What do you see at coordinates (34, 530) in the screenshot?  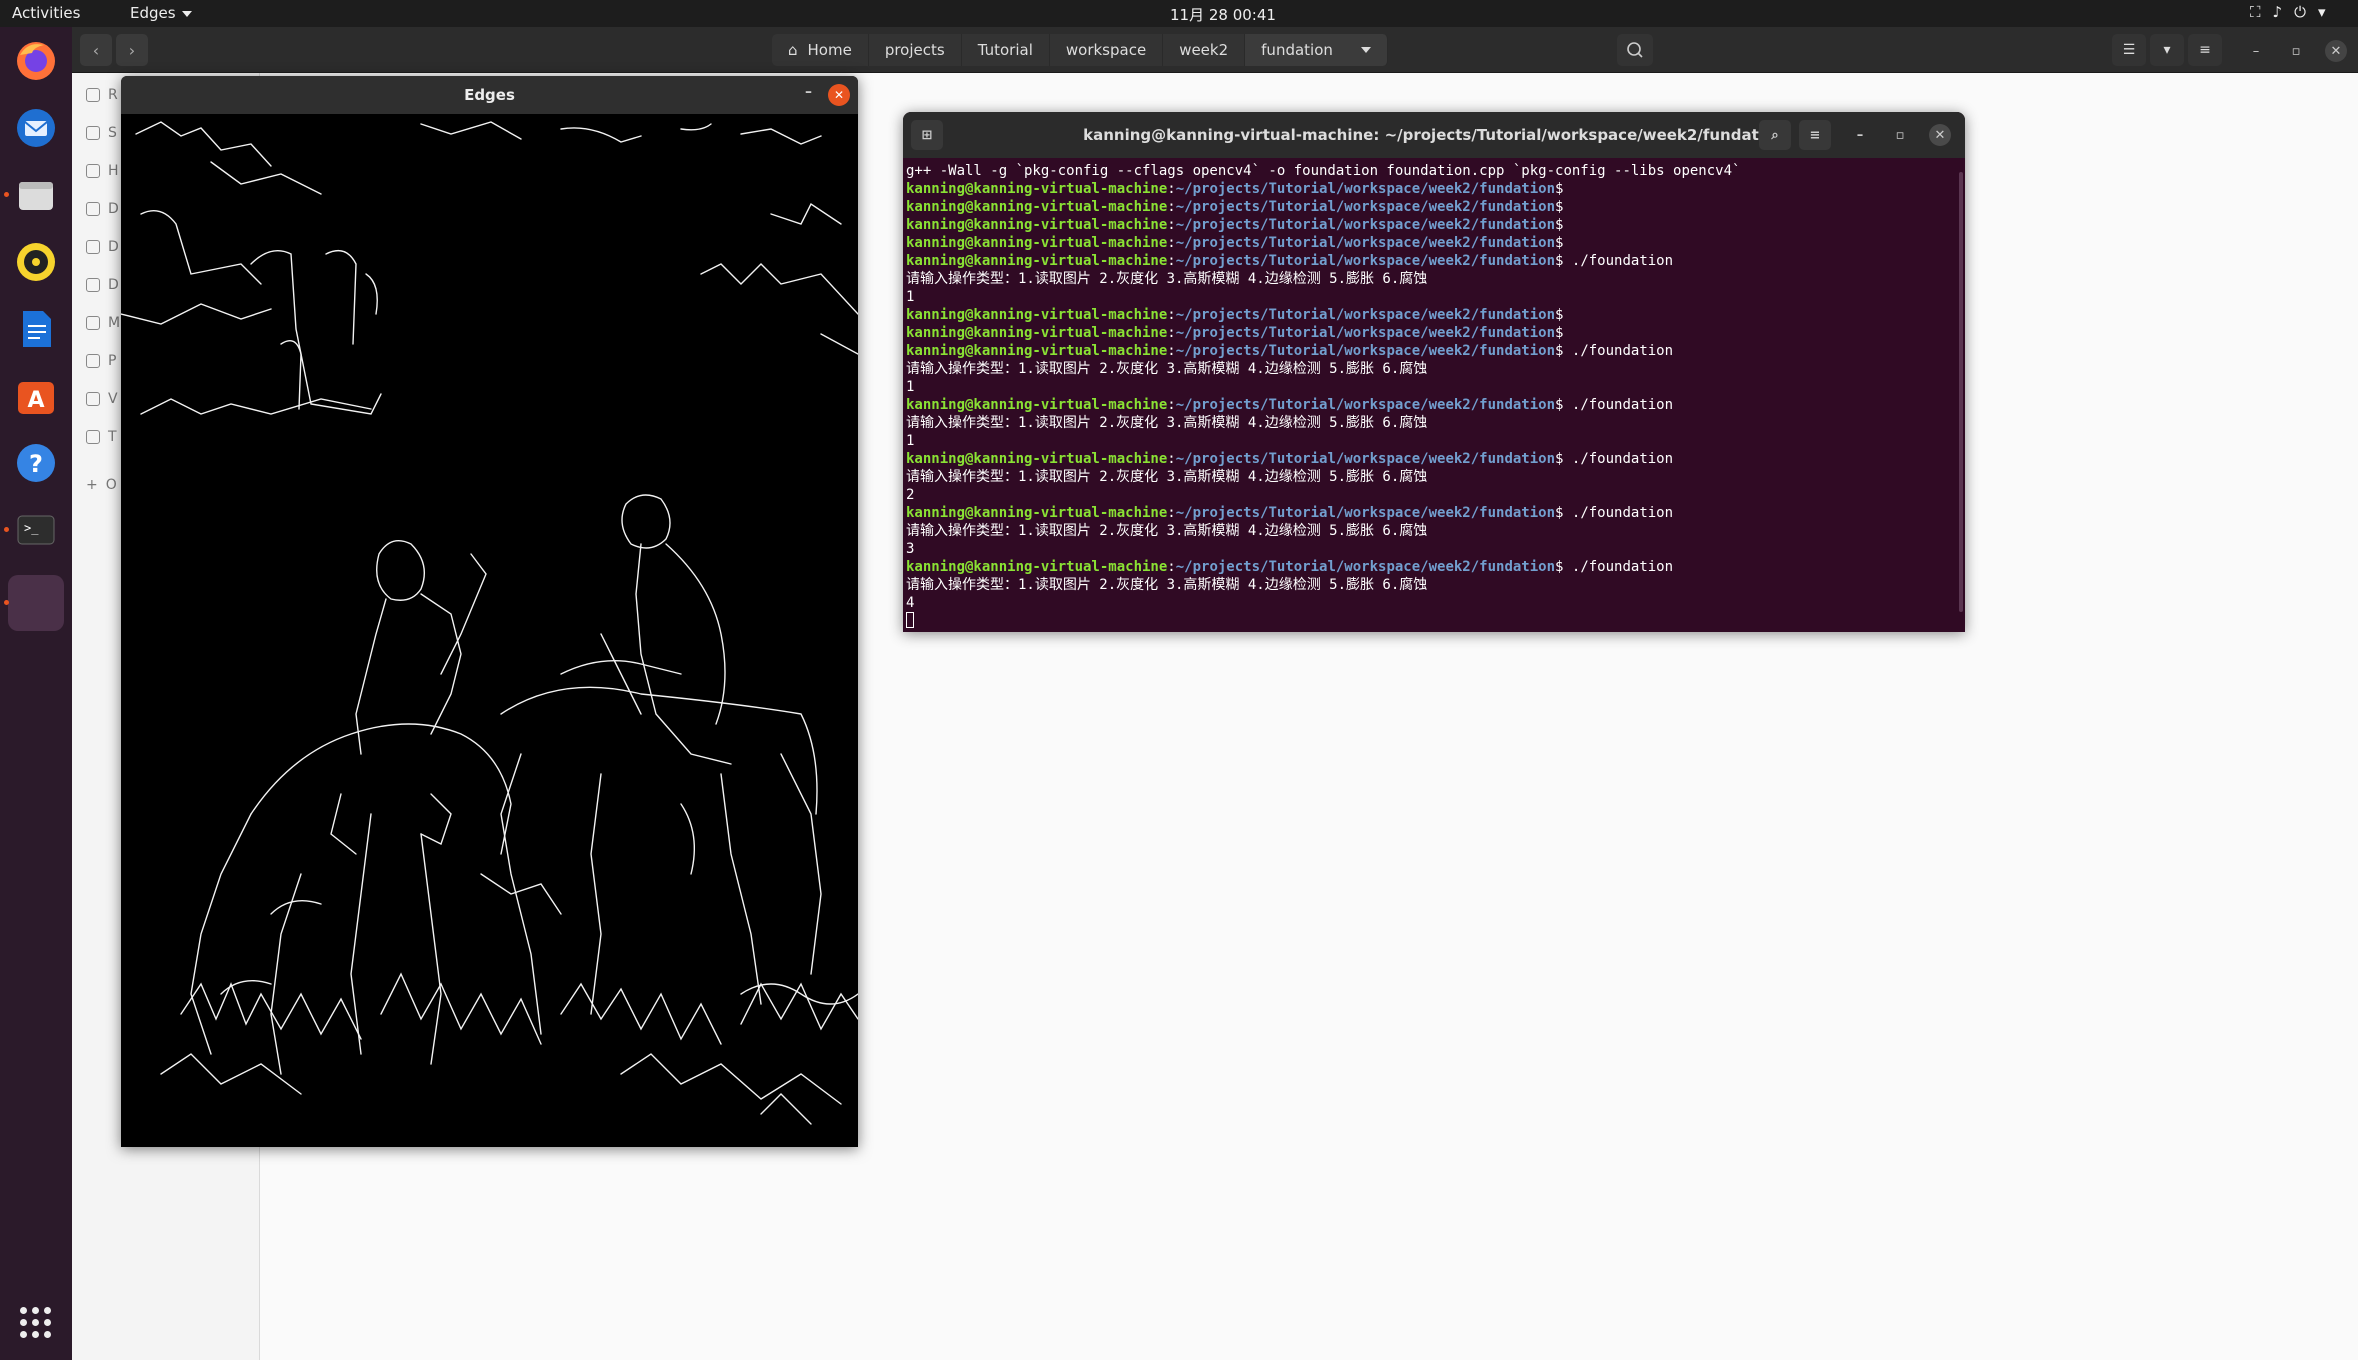 I see `dock-terminal: >_` at bounding box center [34, 530].